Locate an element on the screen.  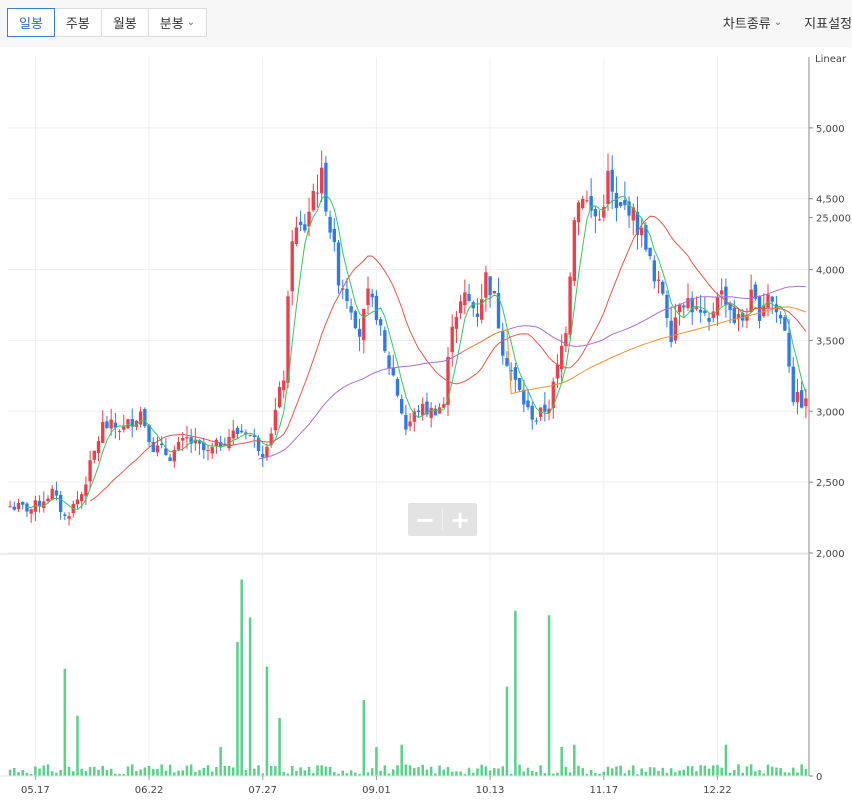
time-tick-label: 10.13 is located at coordinates (490, 790).